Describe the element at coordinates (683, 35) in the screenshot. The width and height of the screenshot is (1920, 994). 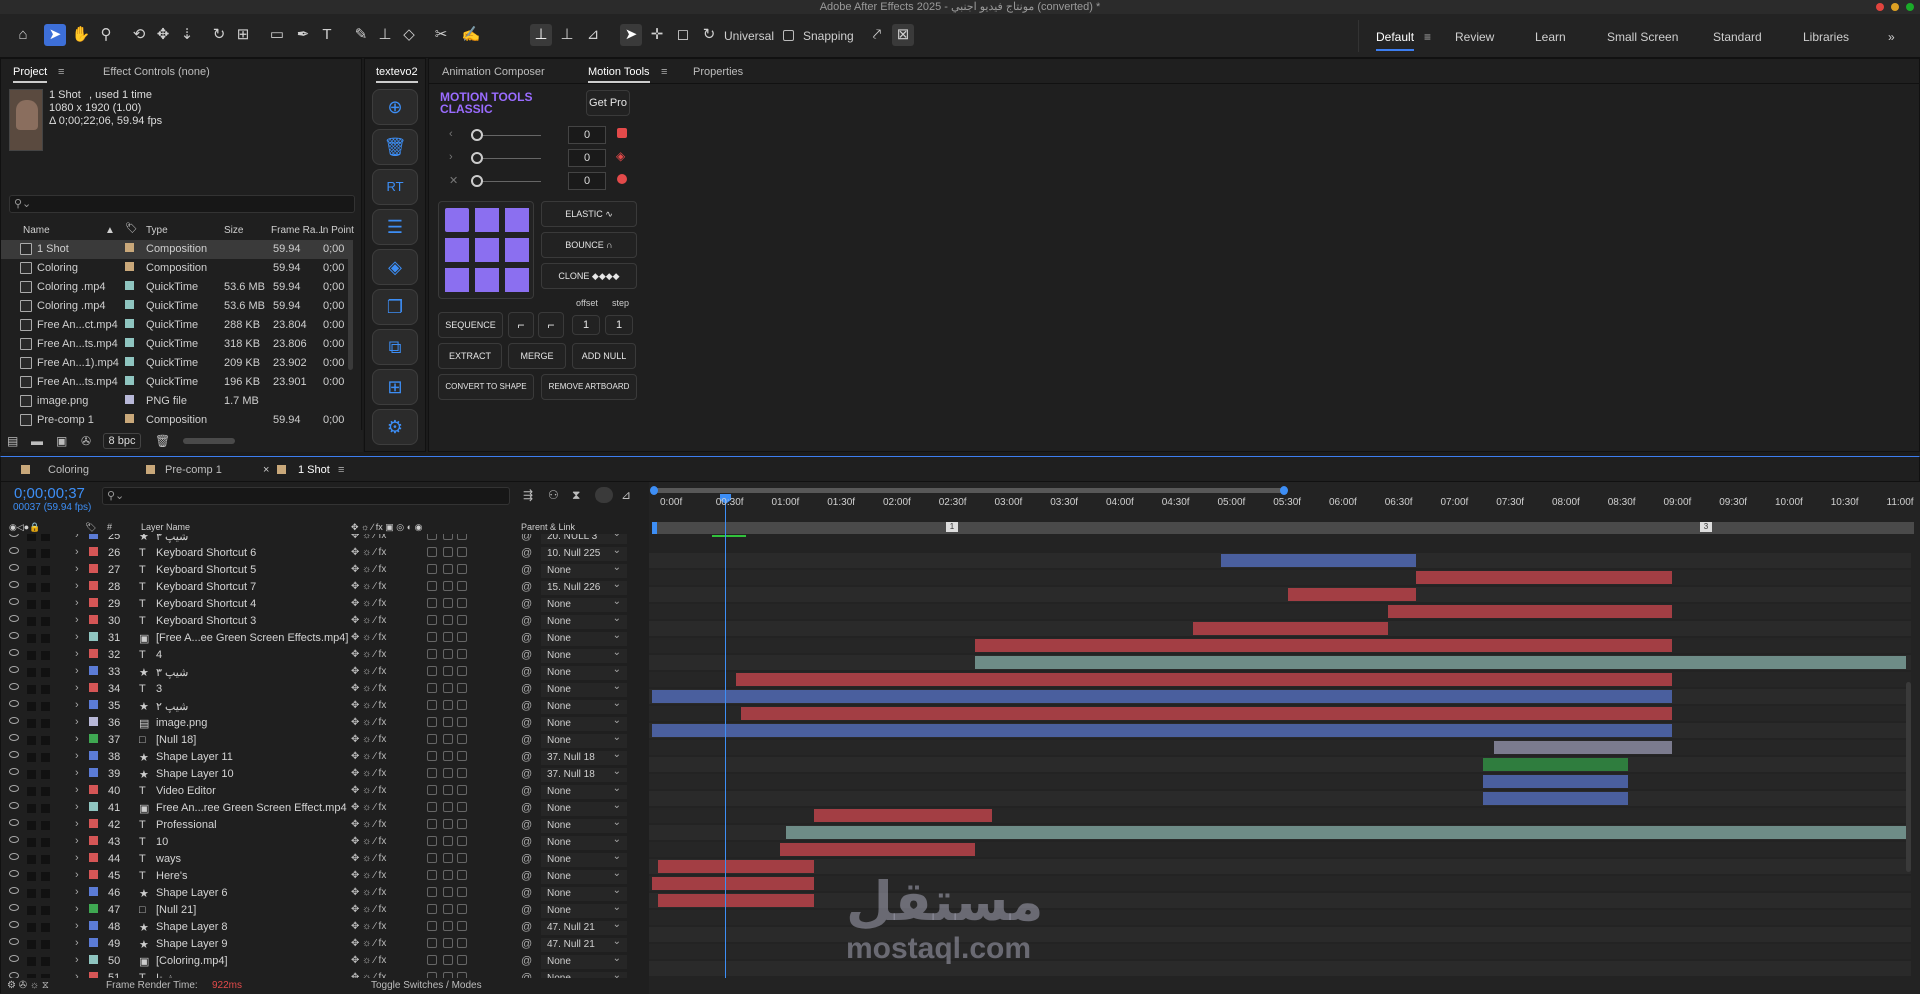
I see `scale-gizmo-icon: ◻` at that location.